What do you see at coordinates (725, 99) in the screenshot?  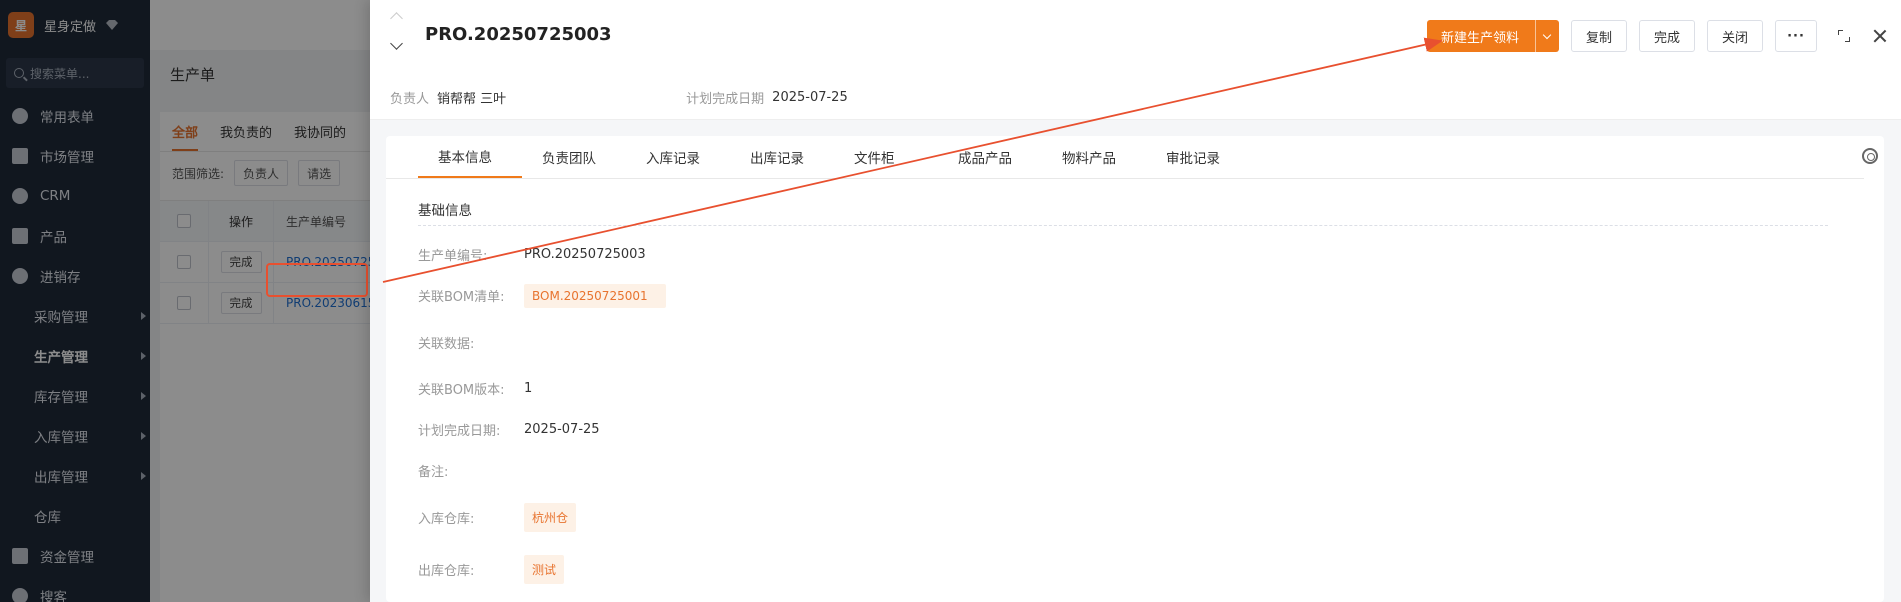 I see `due-label: 计划完成日期` at bounding box center [725, 99].